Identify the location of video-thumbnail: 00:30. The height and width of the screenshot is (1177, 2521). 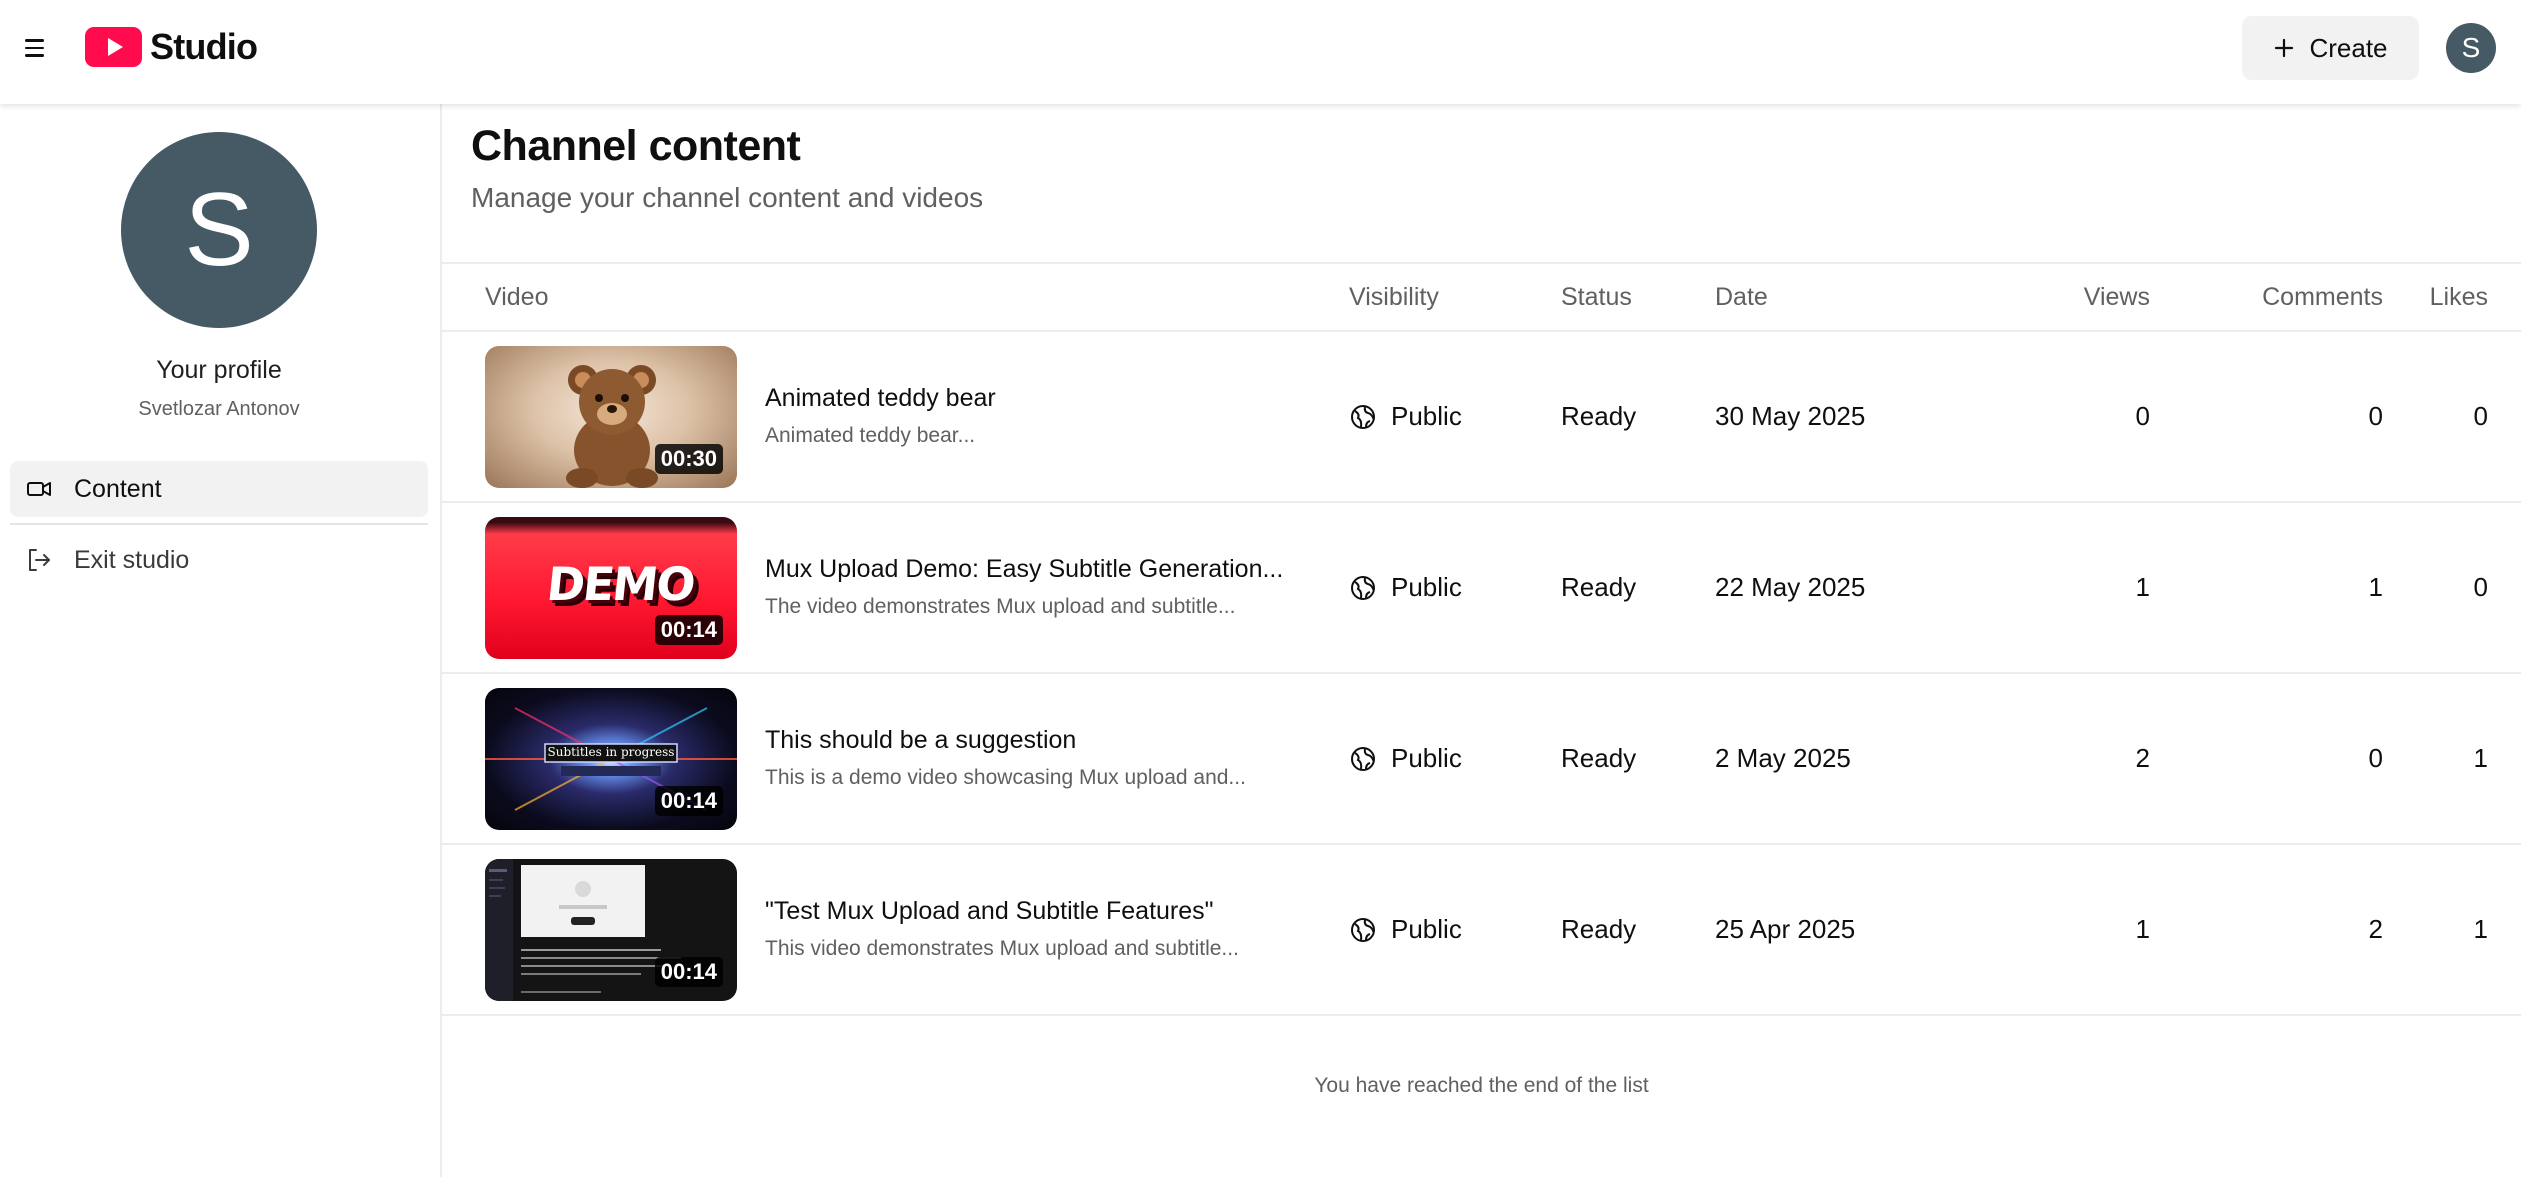
(611, 417).